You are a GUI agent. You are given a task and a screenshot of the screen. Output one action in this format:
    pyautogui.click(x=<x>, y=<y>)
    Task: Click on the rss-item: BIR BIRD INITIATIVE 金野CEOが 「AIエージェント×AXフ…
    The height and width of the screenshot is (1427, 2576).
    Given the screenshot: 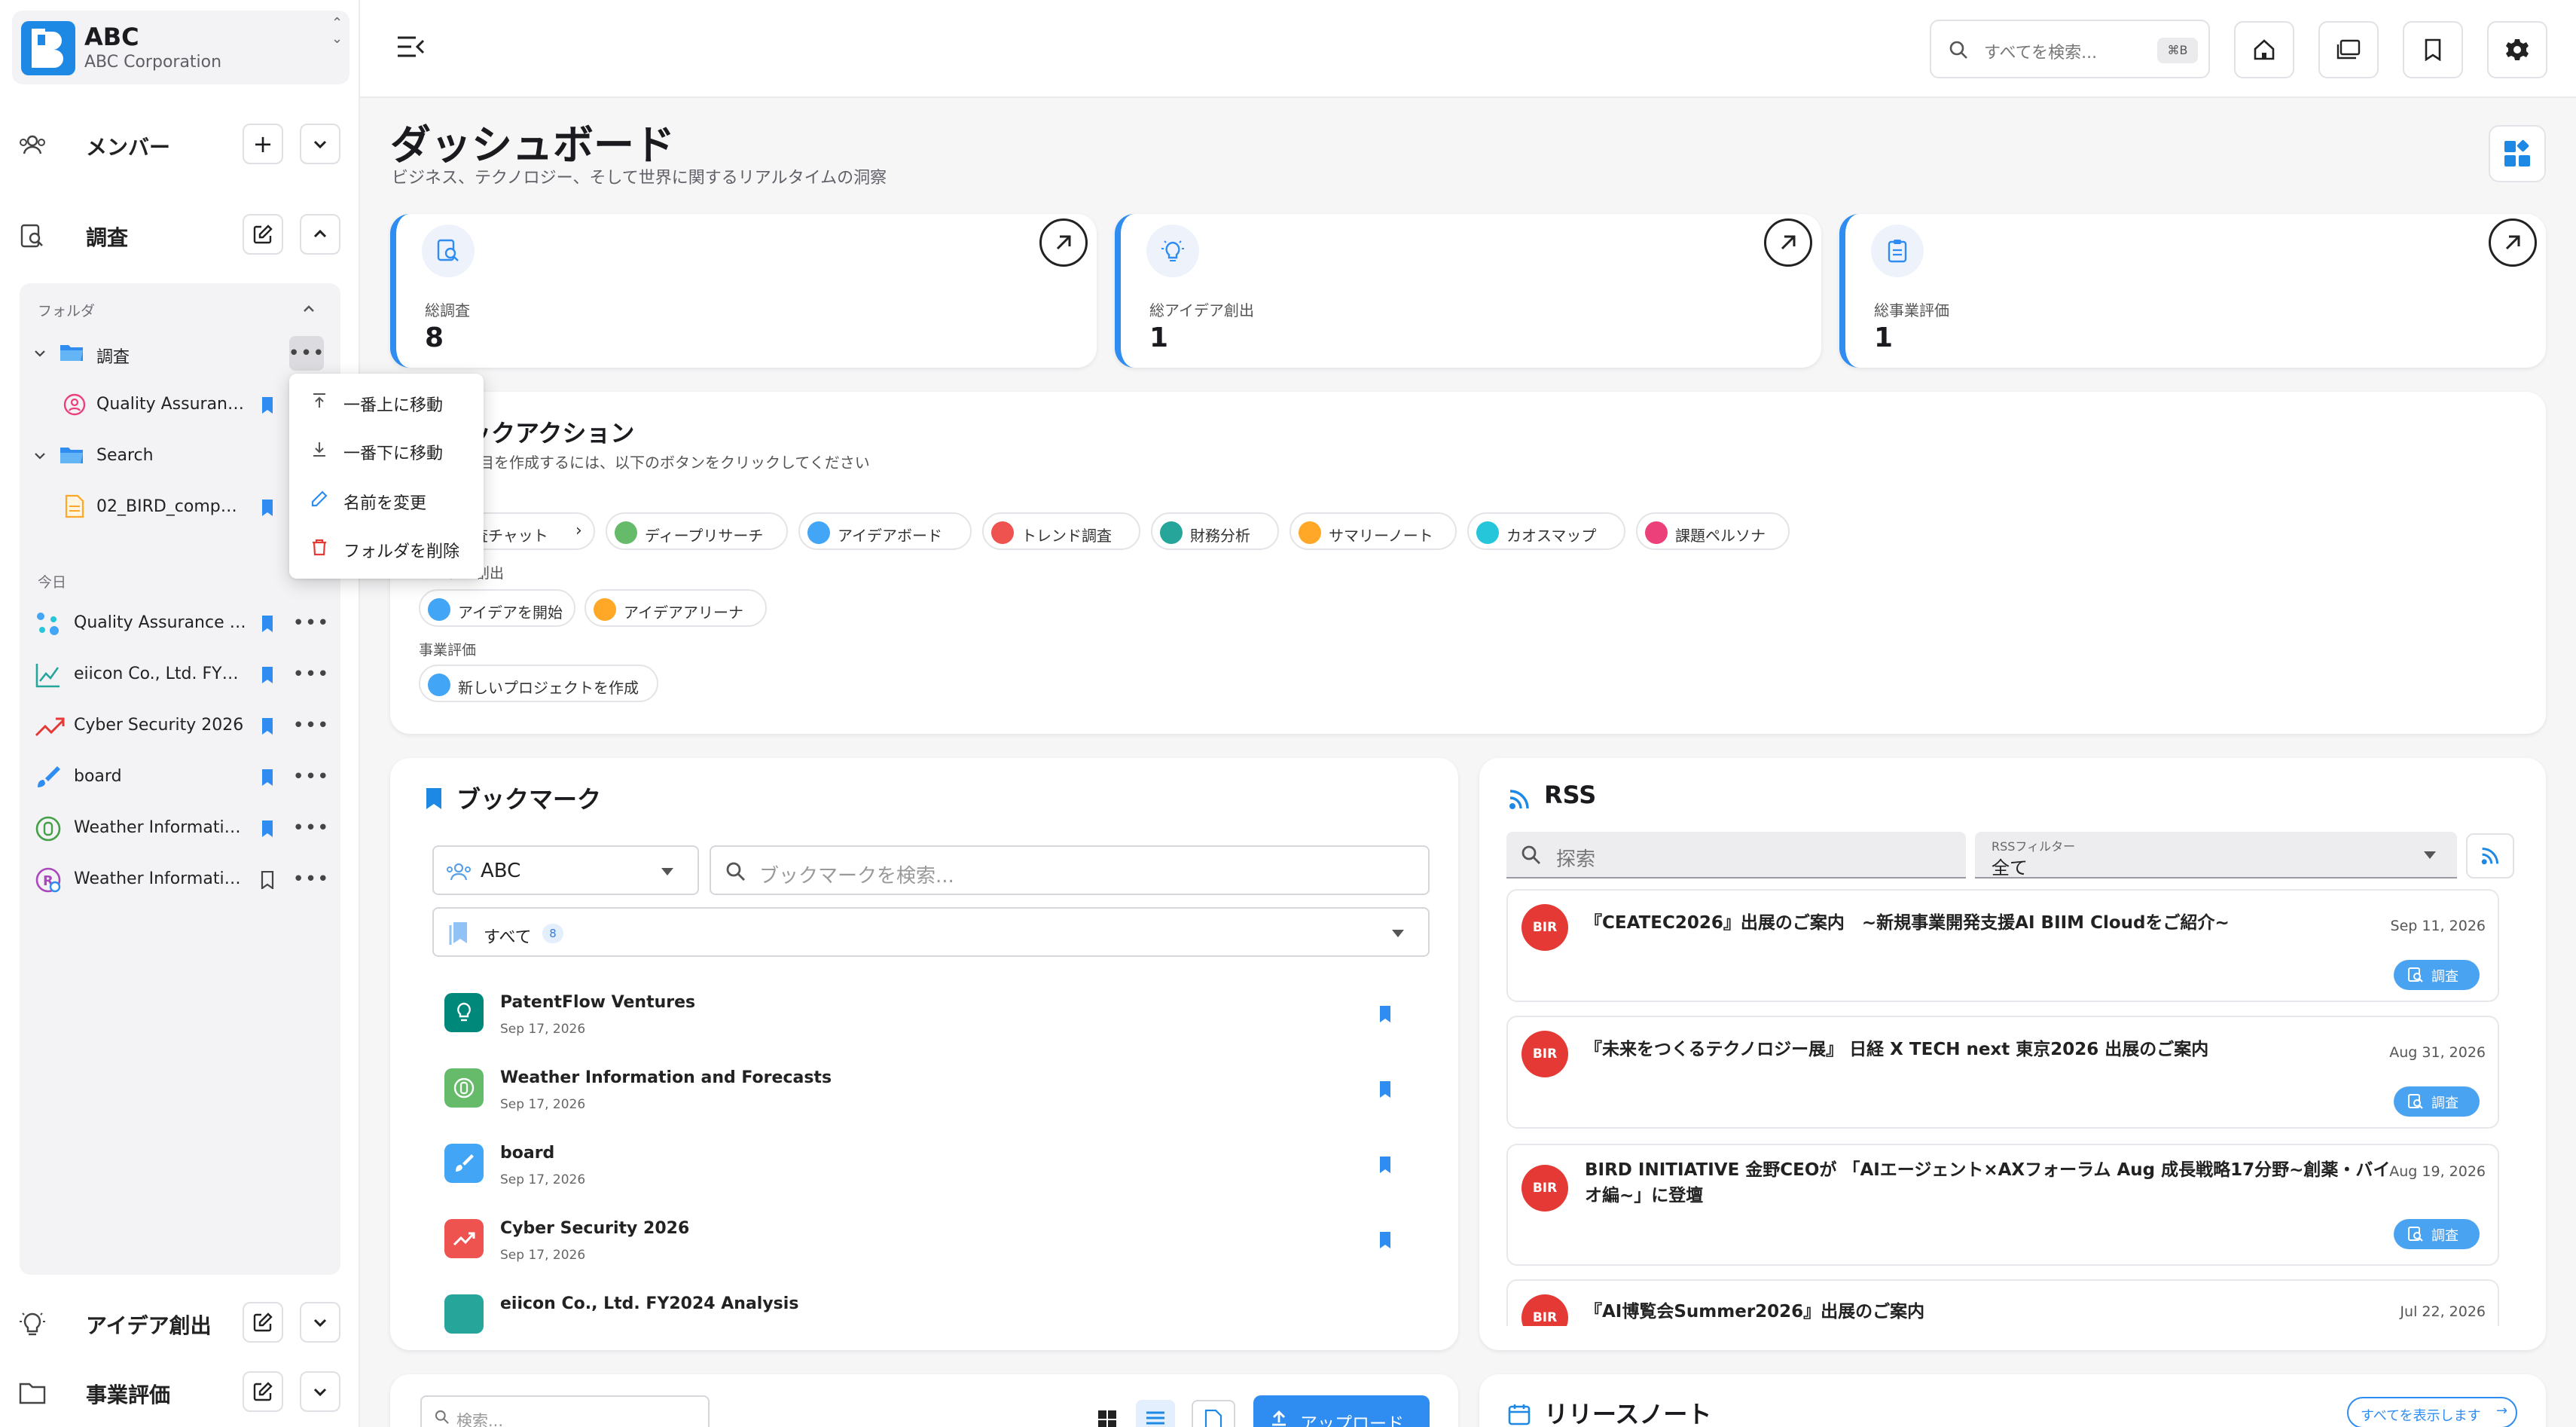 What is the action you would take?
    pyautogui.click(x=2003, y=1205)
    